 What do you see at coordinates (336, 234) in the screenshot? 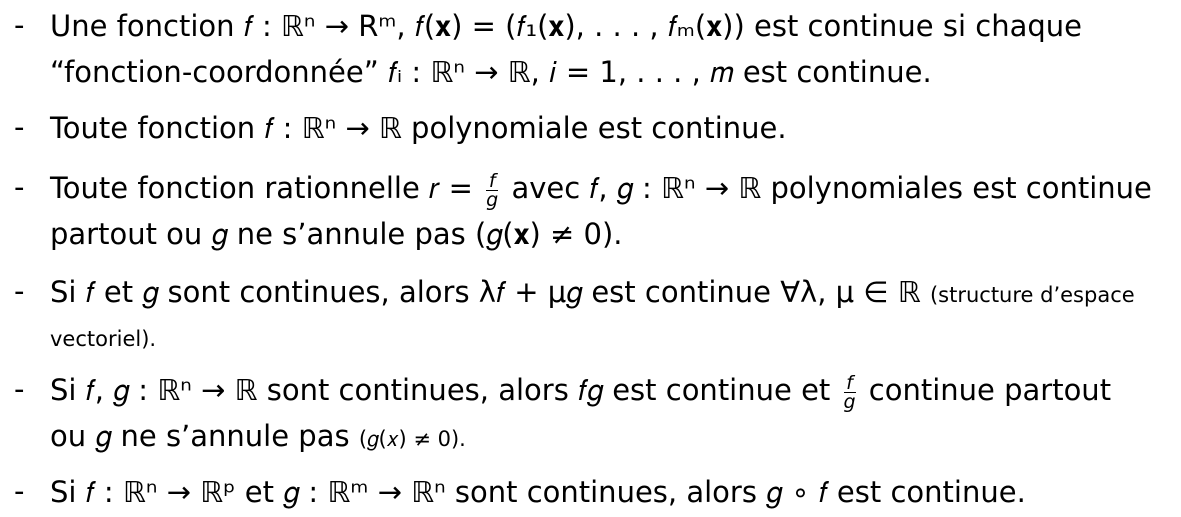
I see `item-text-line: partout ou 𝑔 ne s’annule pas (𝑔(𝐱) ≠ 0).` at bounding box center [336, 234].